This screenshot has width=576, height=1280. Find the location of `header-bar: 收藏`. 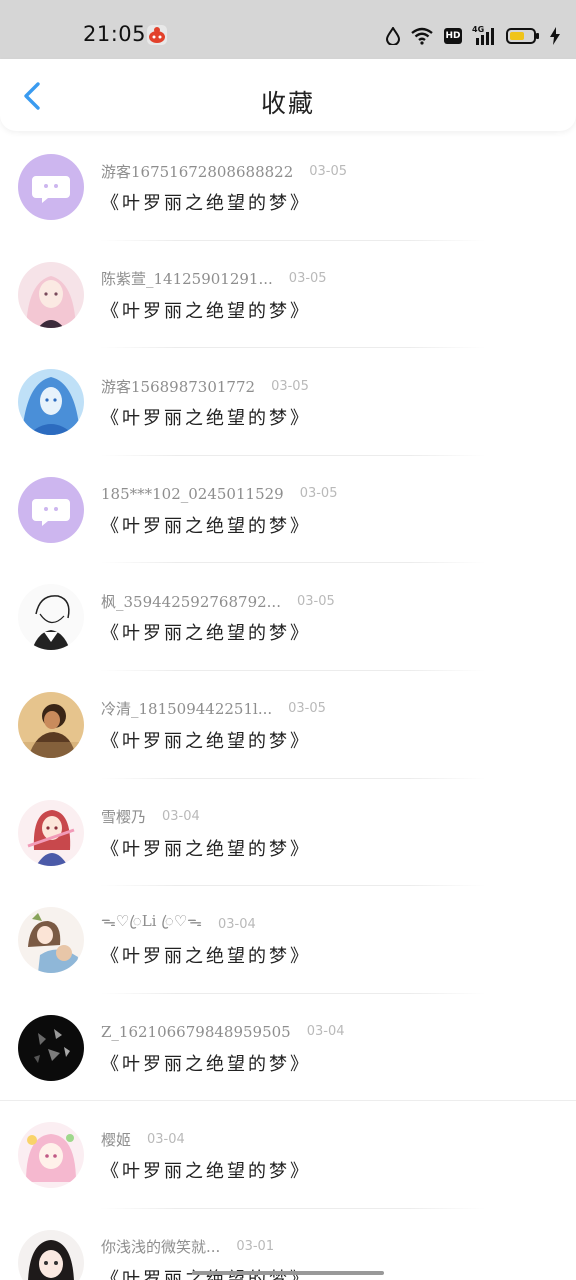

header-bar: 收藏 is located at coordinates (288, 95).